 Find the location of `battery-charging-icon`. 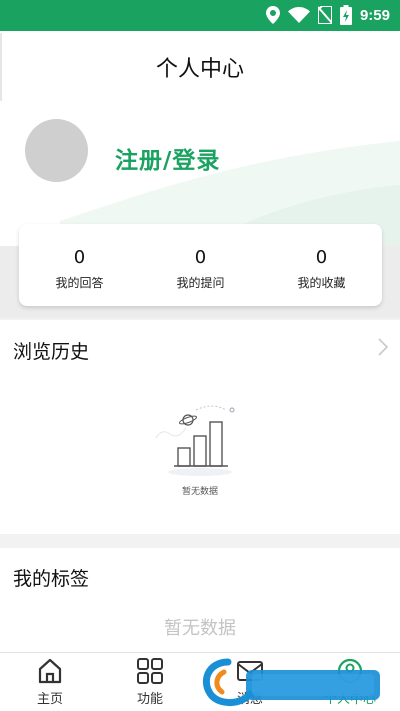

battery-charging-icon is located at coordinates (345, 15).